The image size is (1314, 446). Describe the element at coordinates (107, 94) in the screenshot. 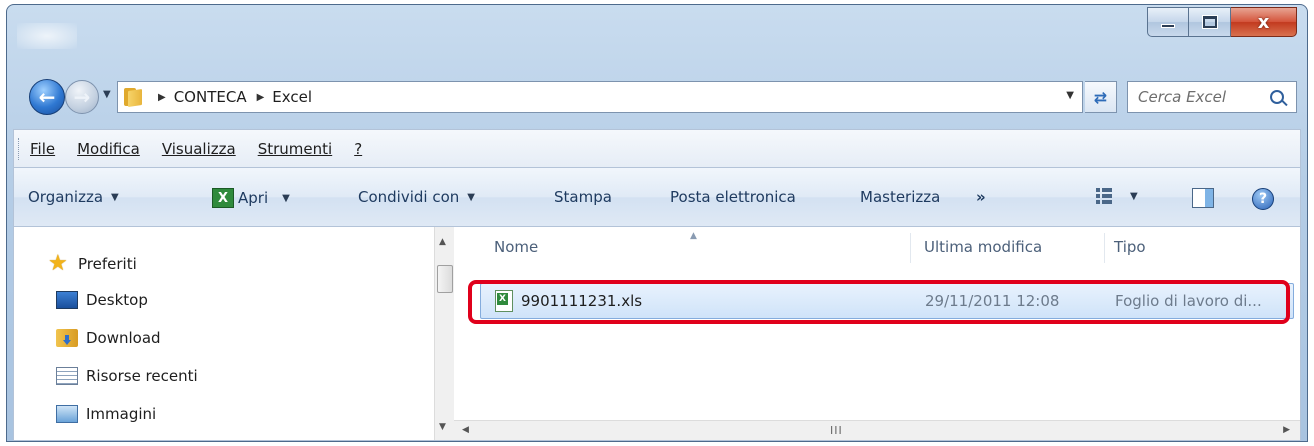

I see `recent-pages-dropdown-icon: ▼` at that location.